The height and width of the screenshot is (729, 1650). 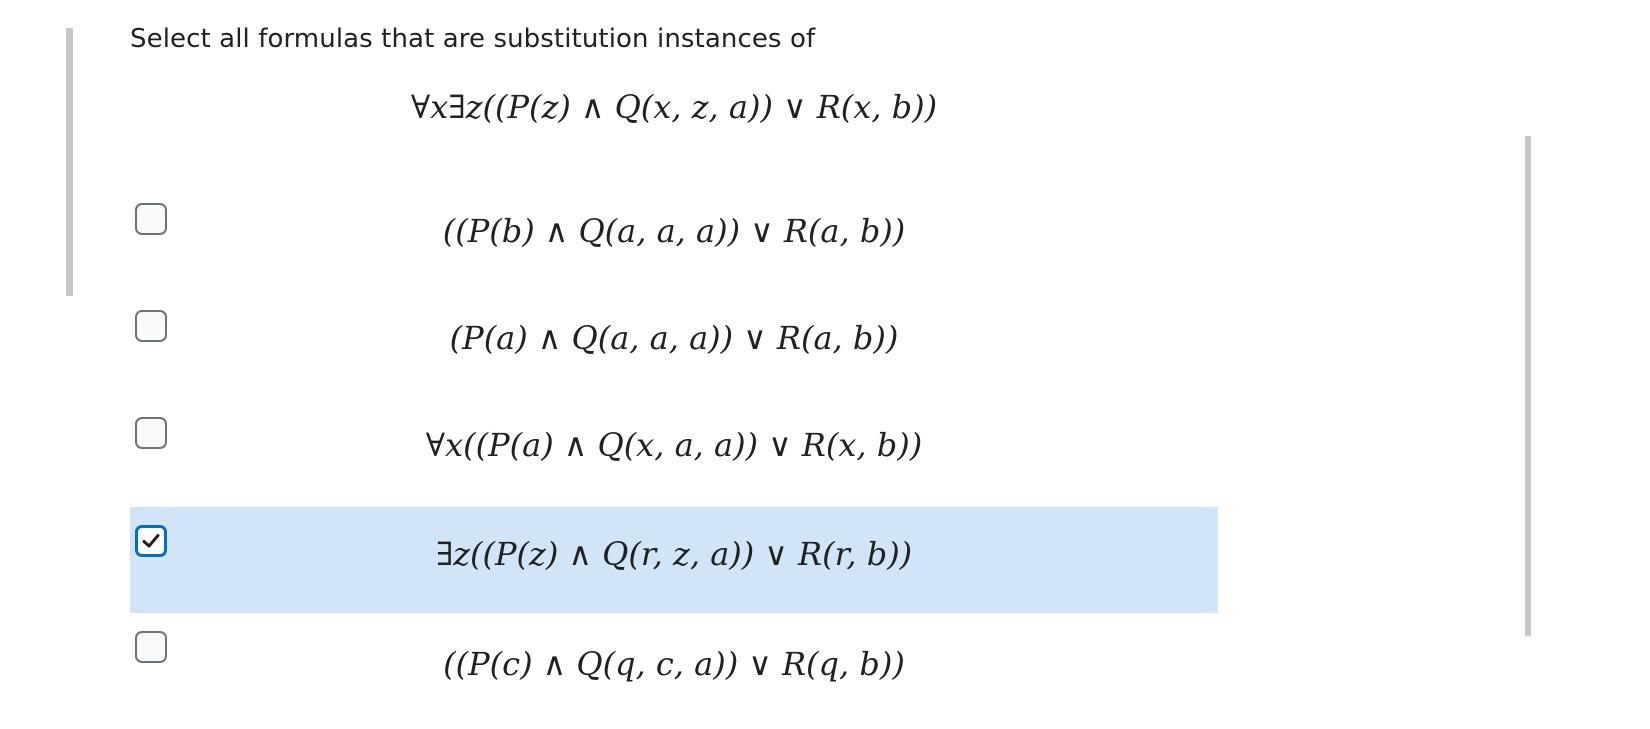 I want to click on answer-option-3: ∀x((P(a) ∧ Q(x, a, a)) ∨ R(x, b)), so click(x=674, y=435).